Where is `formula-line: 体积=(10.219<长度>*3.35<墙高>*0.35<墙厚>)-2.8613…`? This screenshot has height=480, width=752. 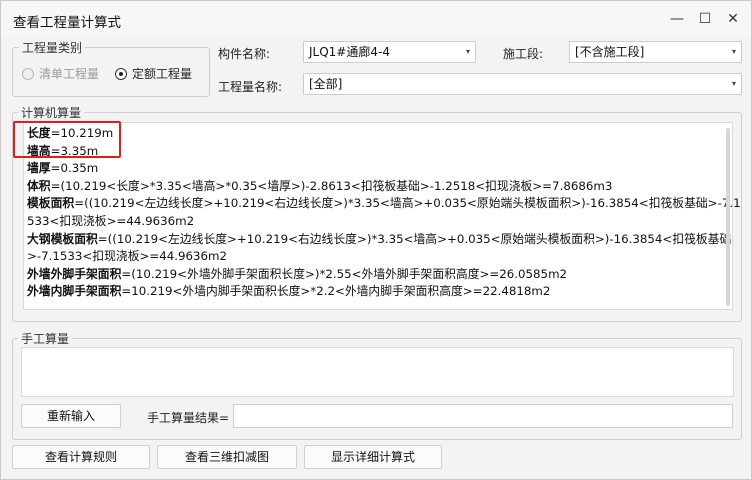
formula-line: 体积=(10.219<长度>*3.35<墙高>*0.35<墙厚>)-2.8613… is located at coordinates (320, 185).